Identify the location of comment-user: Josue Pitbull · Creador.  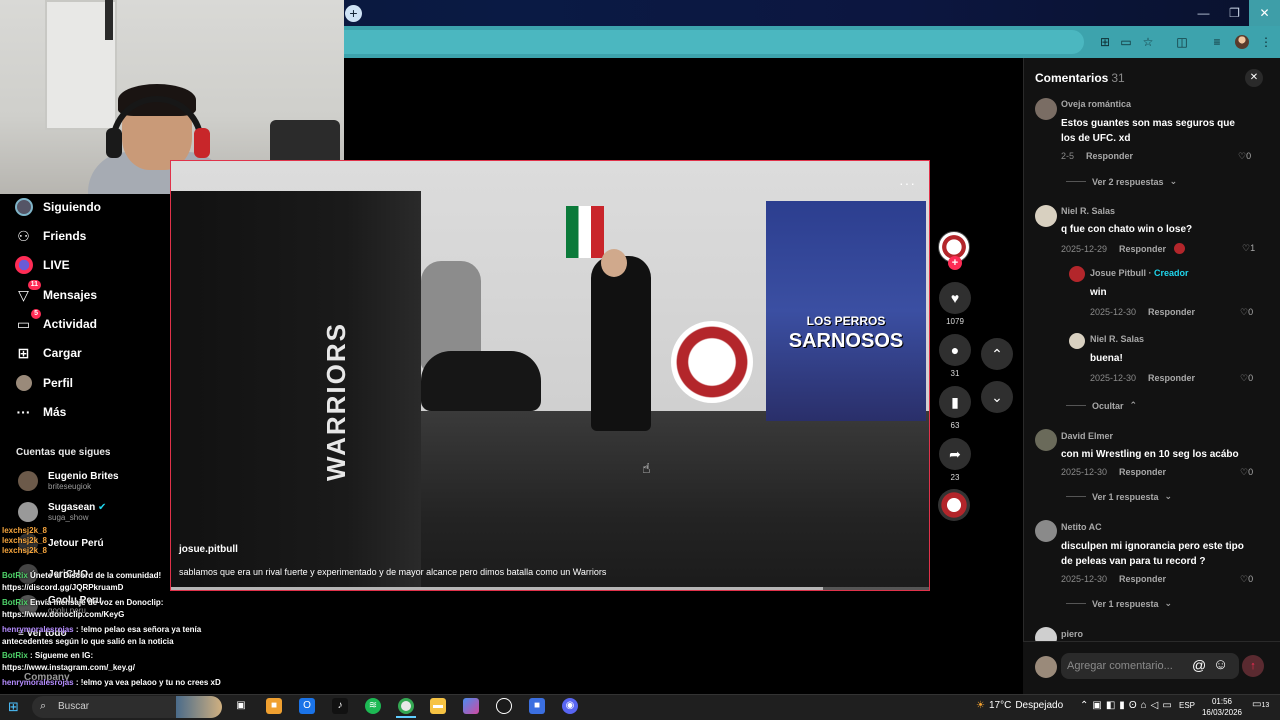
(1139, 273).